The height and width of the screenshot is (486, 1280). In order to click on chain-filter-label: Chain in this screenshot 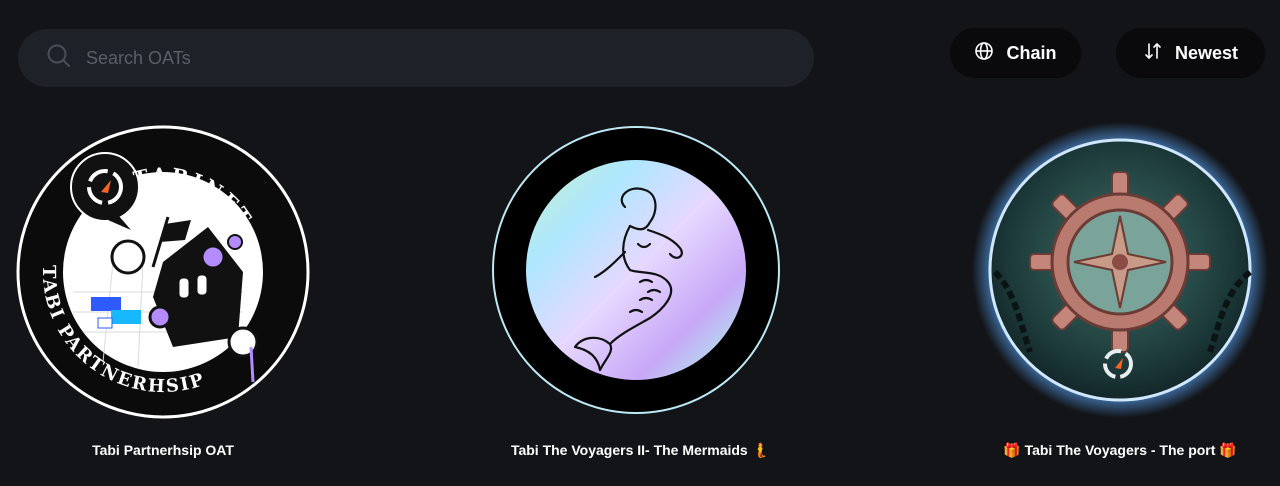, I will do `click(1031, 52)`.